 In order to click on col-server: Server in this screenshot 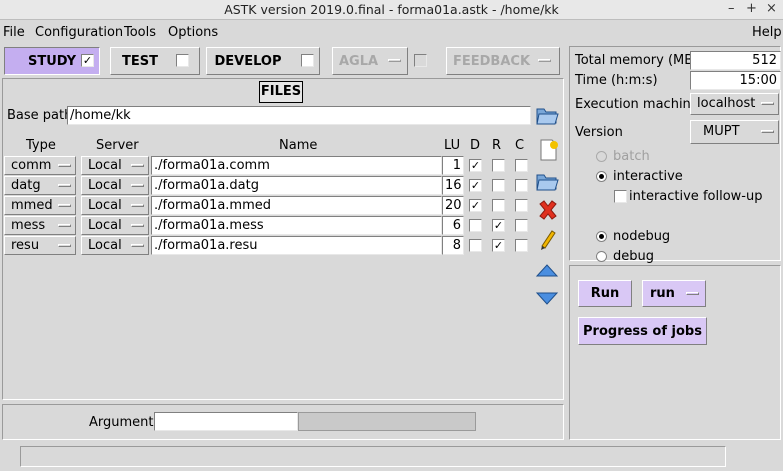, I will do `click(117, 145)`.